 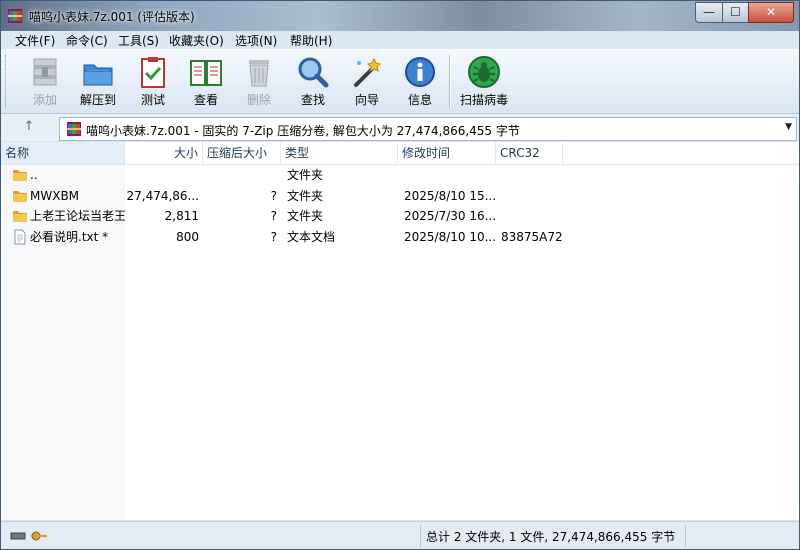 I want to click on delete-button: 删除, so click(x=259, y=82).